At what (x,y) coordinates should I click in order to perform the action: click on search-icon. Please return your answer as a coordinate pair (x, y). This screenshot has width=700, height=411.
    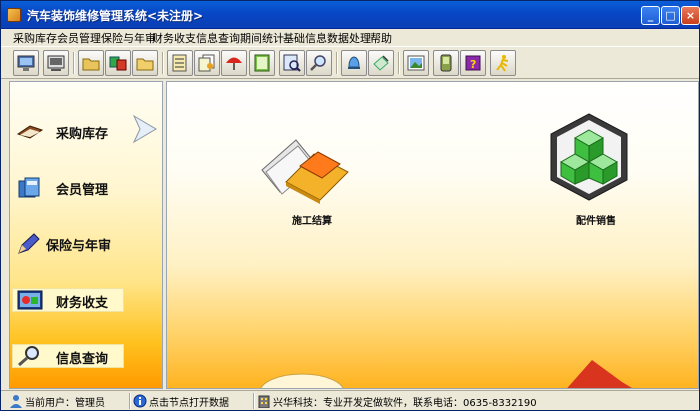
    Looking at the image, I should click on (28, 356).